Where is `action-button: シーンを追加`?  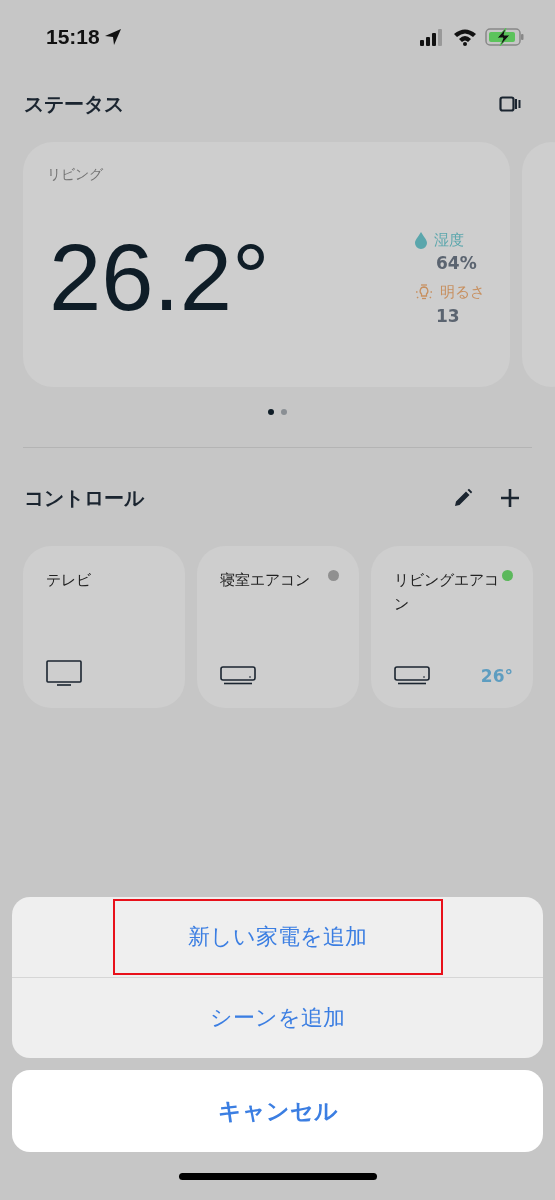
action-button: シーンを追加 is located at coordinates (277, 1018).